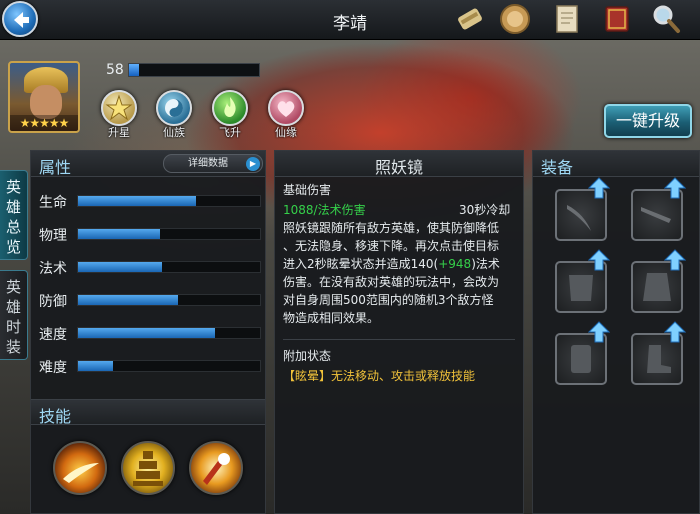 The image size is (700, 514). Describe the element at coordinates (119, 108) in the screenshot. I see `star-icon` at that location.